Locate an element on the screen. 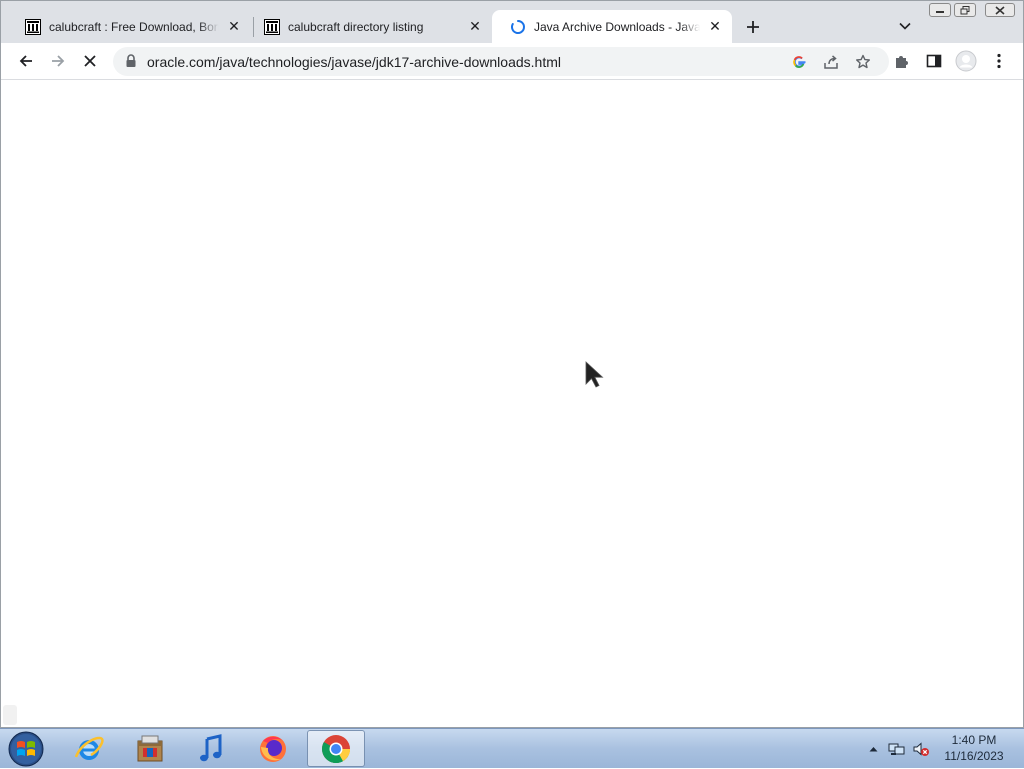 The width and height of the screenshot is (1024, 769). forward-button is located at coordinates (58, 61).